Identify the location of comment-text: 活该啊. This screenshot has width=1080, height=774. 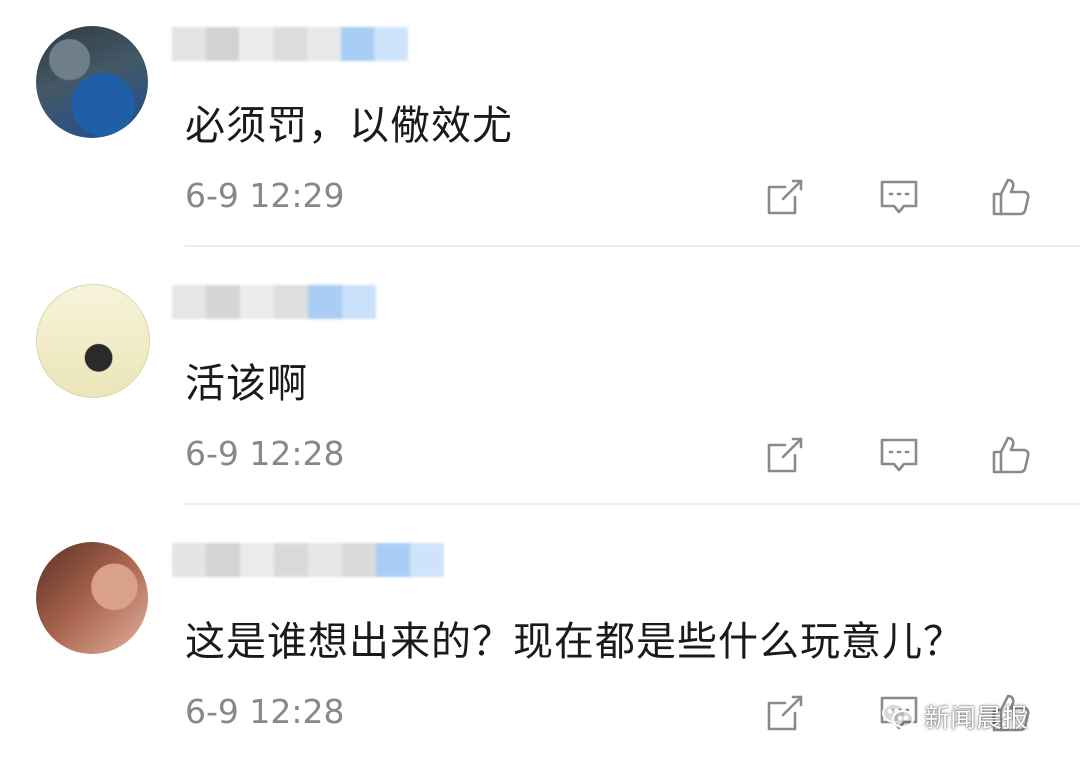
(246, 384).